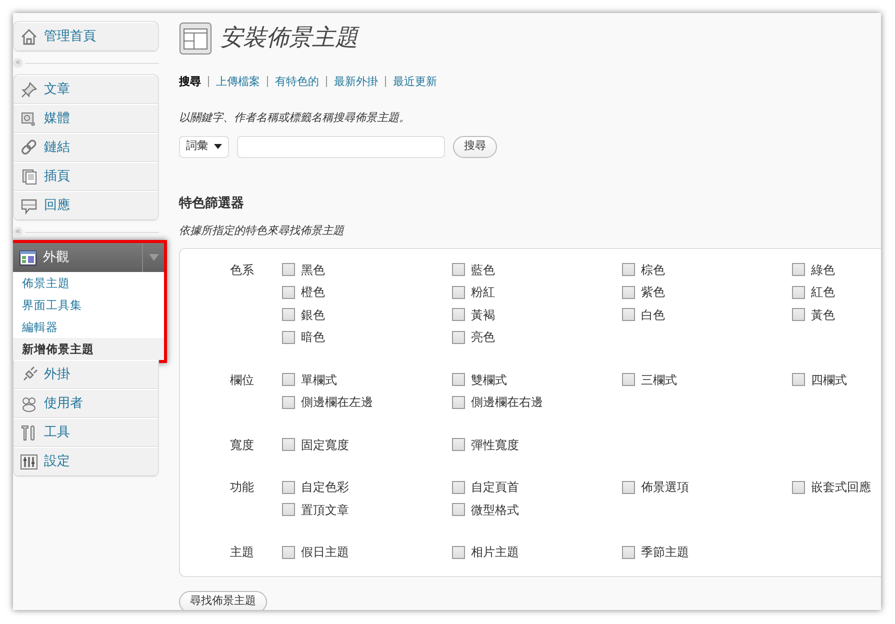  Describe the element at coordinates (242, 552) in the screenshot. I see `filter-group-label: 主題` at that location.